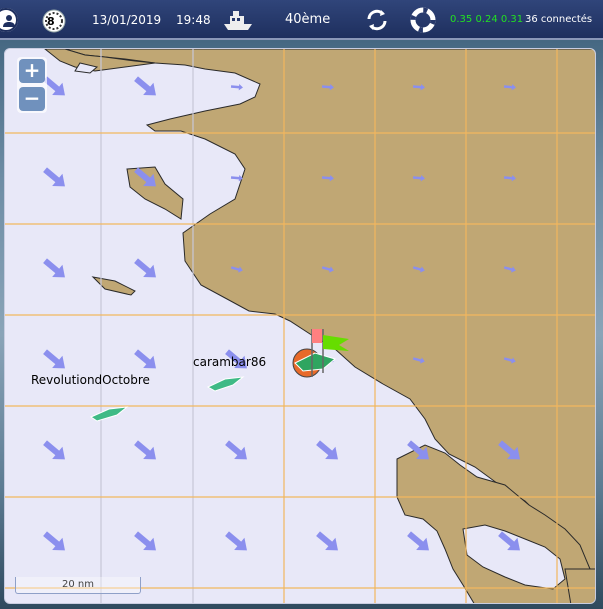  What do you see at coordinates (51, 21) in the screenshot?
I see `notification-badge: 8` at bounding box center [51, 21].